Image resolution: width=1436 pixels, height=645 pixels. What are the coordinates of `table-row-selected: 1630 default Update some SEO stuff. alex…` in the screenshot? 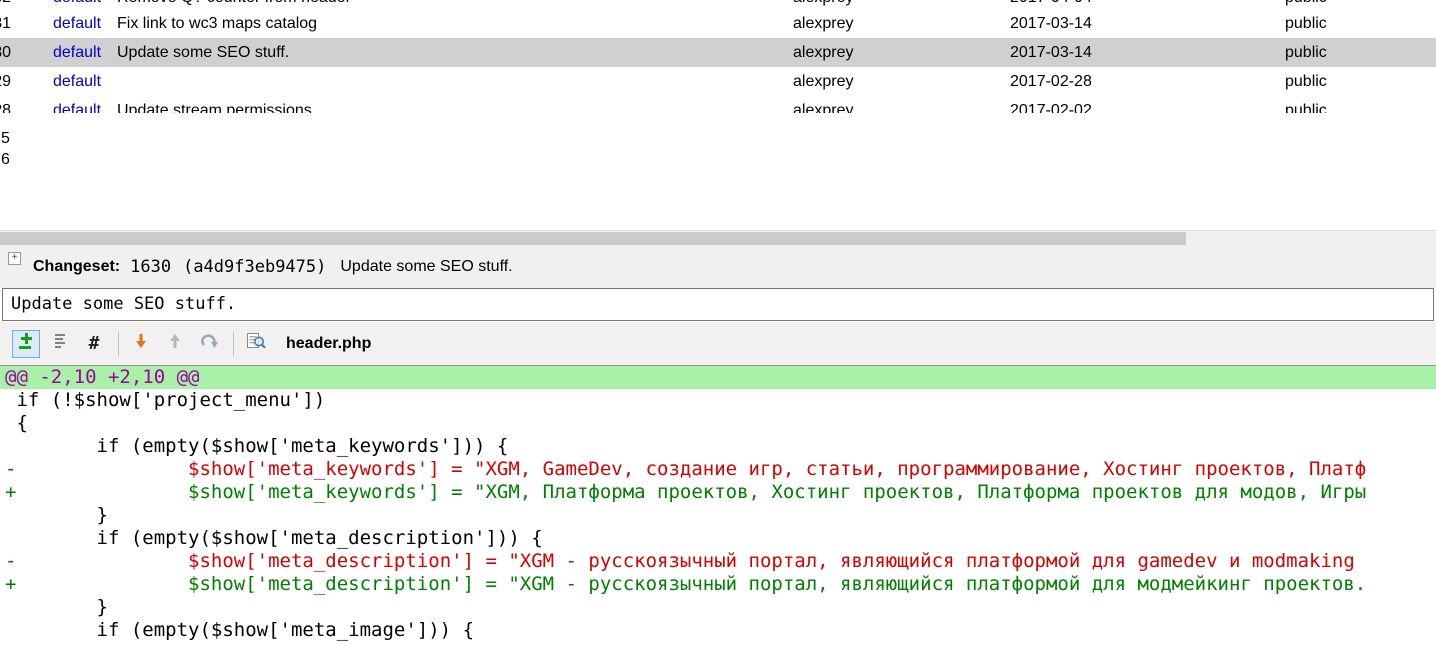 It's located at (718, 52).